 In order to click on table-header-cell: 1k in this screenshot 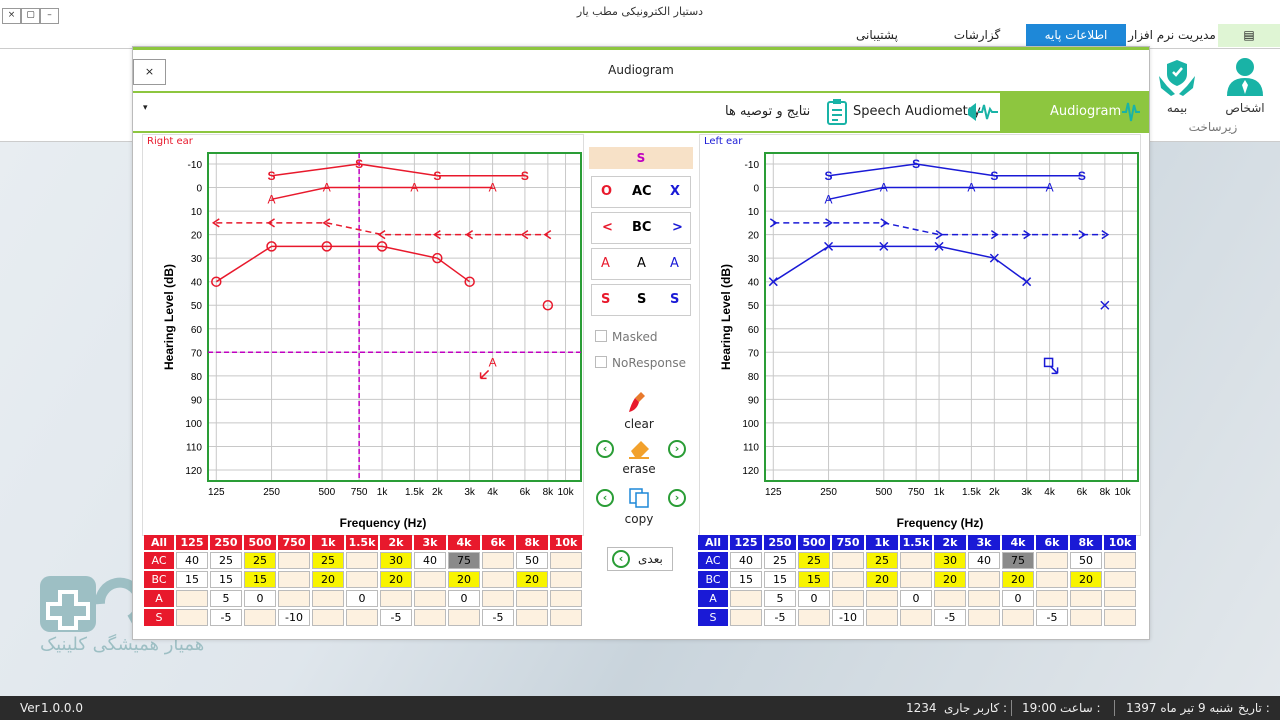, I will do `click(328, 542)`.